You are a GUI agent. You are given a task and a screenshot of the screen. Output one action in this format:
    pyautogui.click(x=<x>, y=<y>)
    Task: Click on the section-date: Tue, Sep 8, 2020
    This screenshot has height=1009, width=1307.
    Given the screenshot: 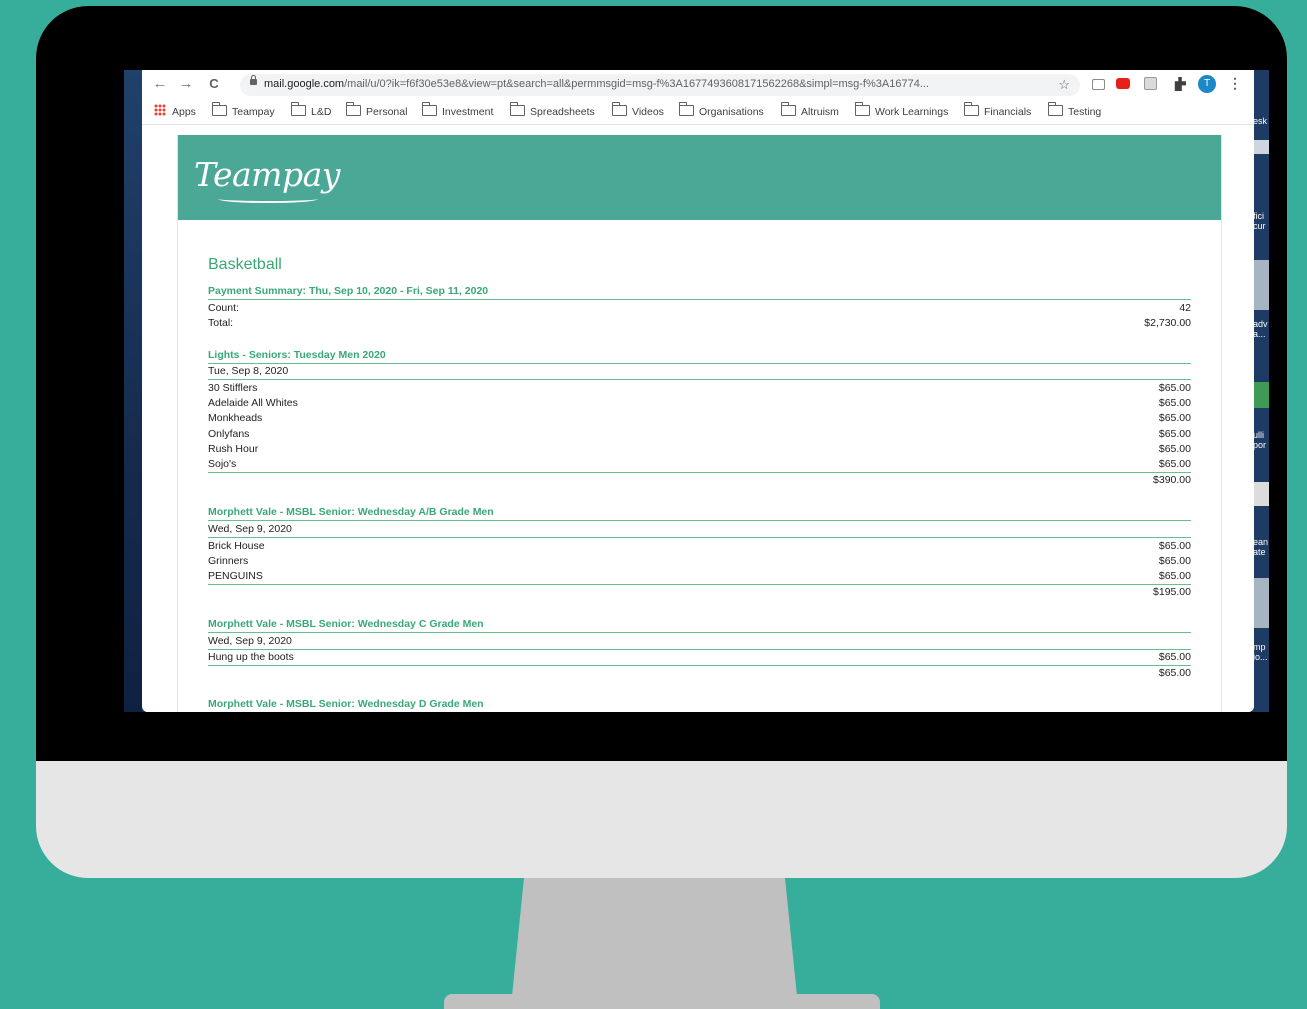 What is the action you would take?
    pyautogui.click(x=248, y=371)
    